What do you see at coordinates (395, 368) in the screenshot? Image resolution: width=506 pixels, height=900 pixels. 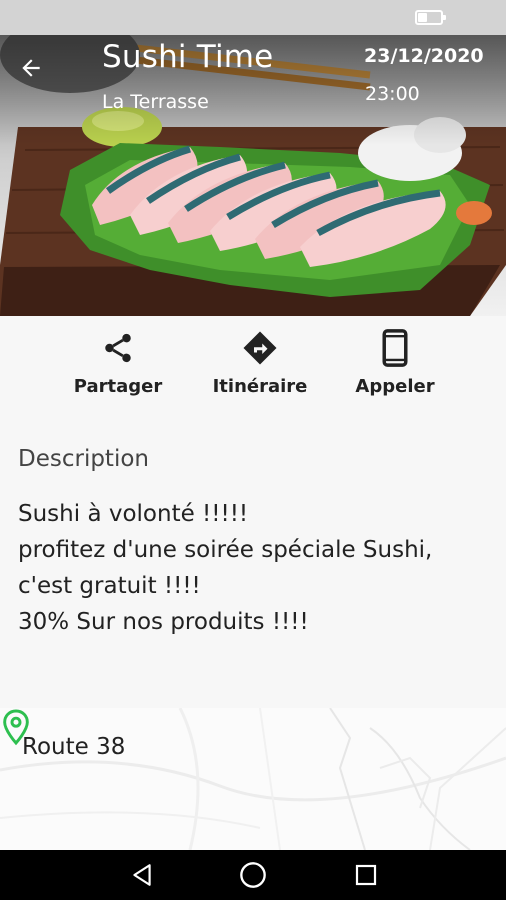 I see `call-button: Appeler` at bounding box center [395, 368].